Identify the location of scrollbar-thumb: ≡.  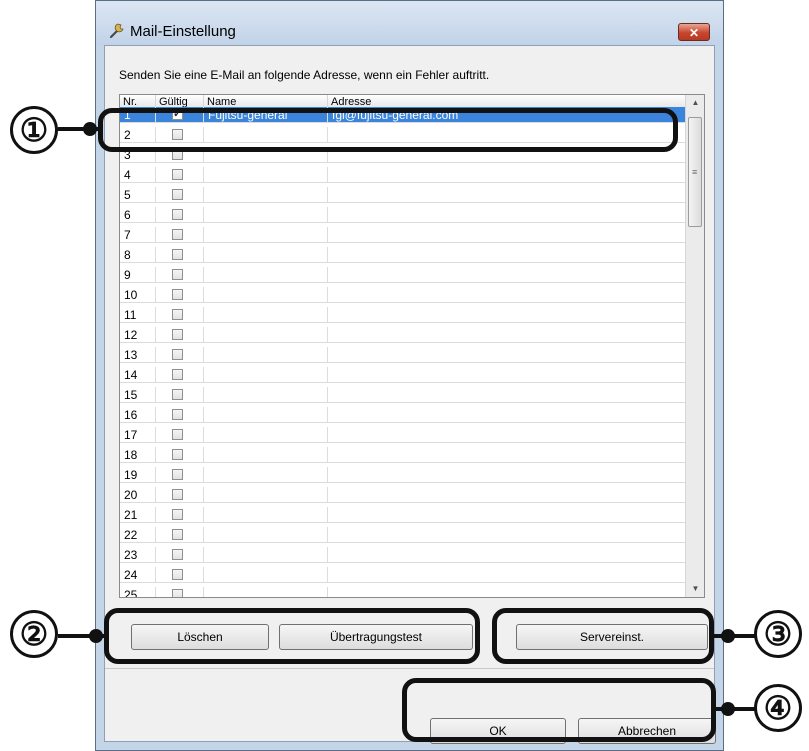
(695, 172).